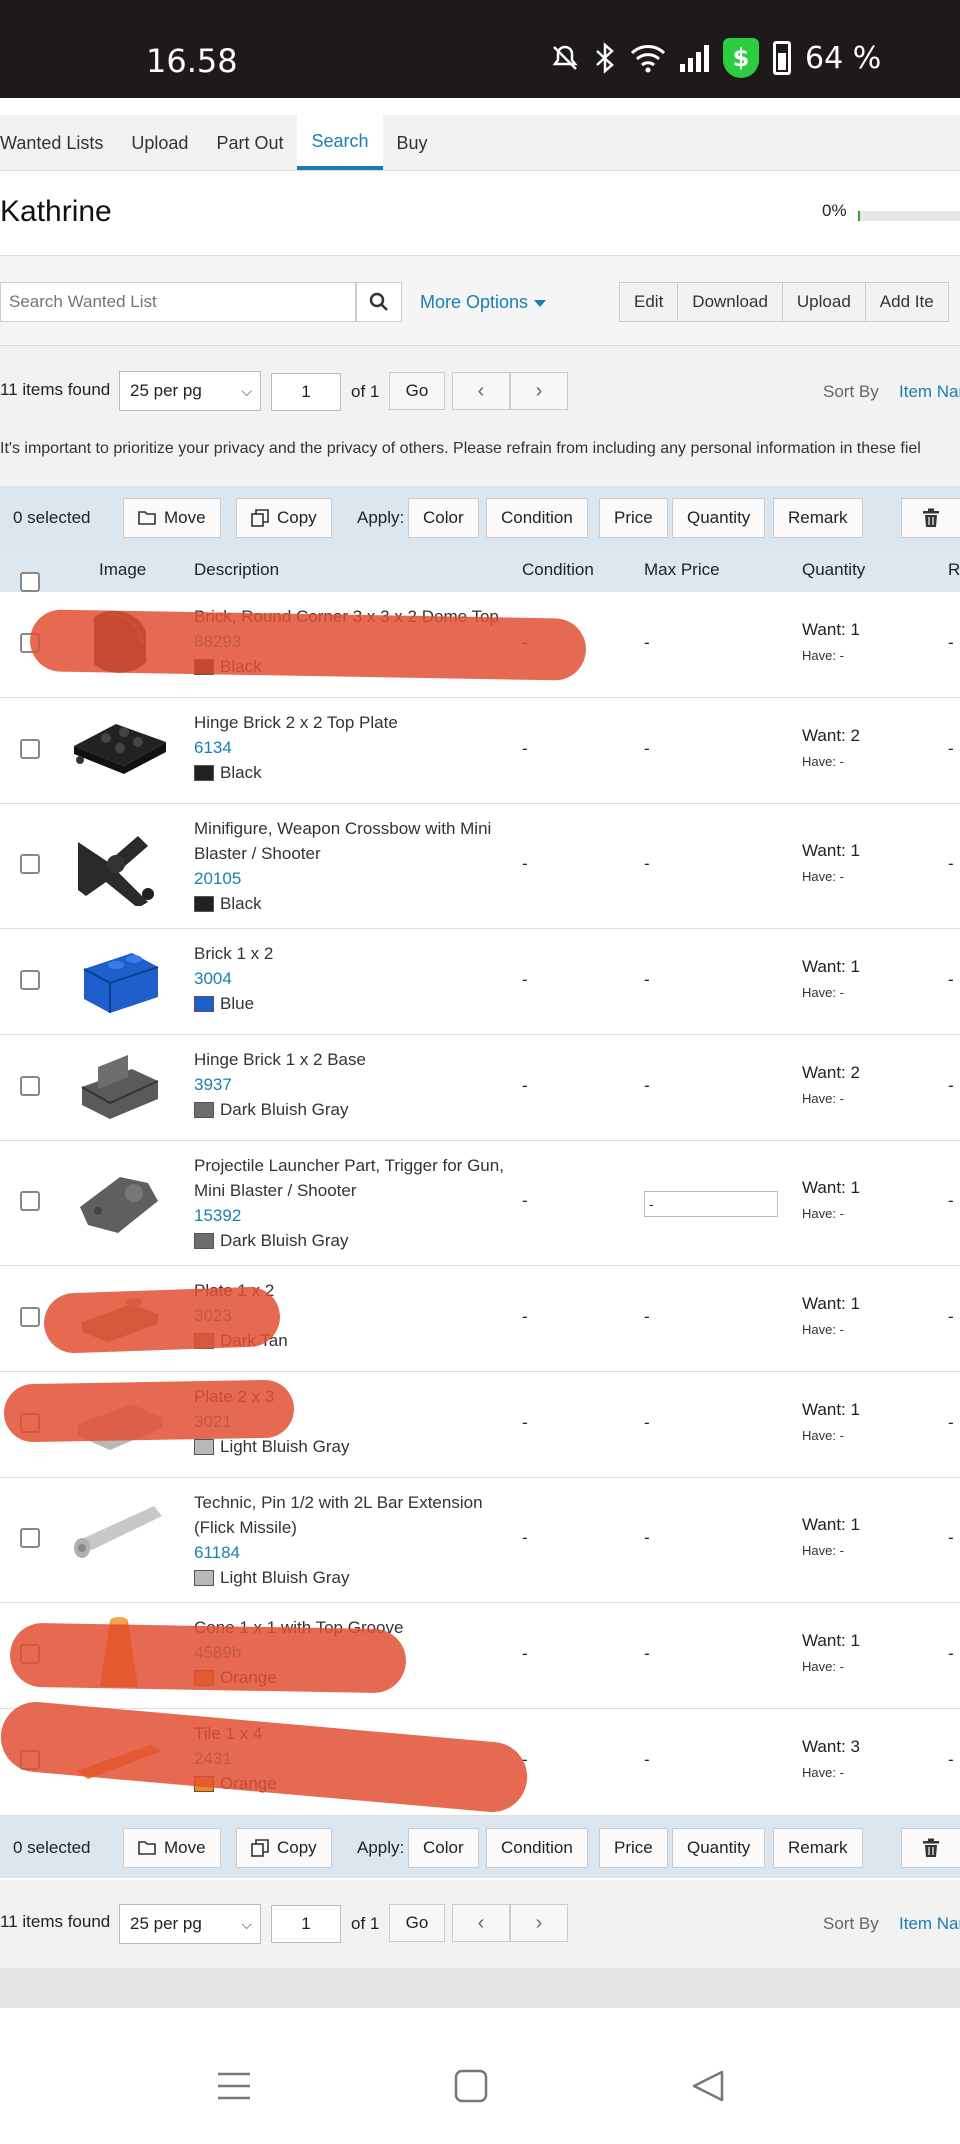 This screenshot has width=960, height=2144. What do you see at coordinates (354, 747) in the screenshot?
I see `part-id-link: 6134` at bounding box center [354, 747].